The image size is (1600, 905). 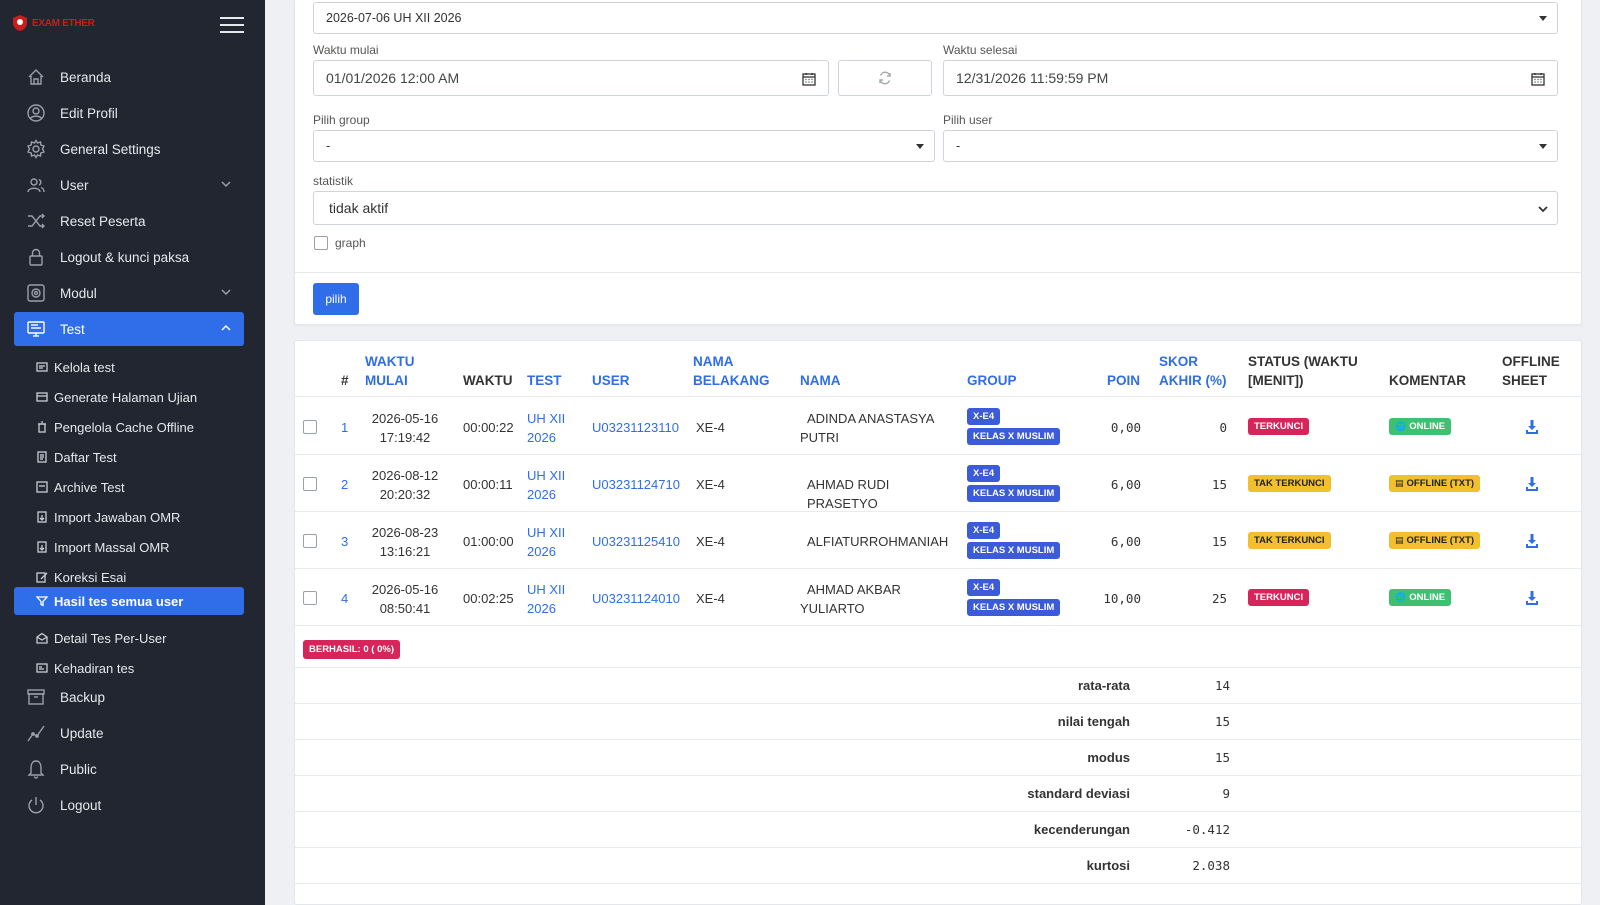 What do you see at coordinates (386, 380) in the screenshot?
I see `header-line: MULAI` at bounding box center [386, 380].